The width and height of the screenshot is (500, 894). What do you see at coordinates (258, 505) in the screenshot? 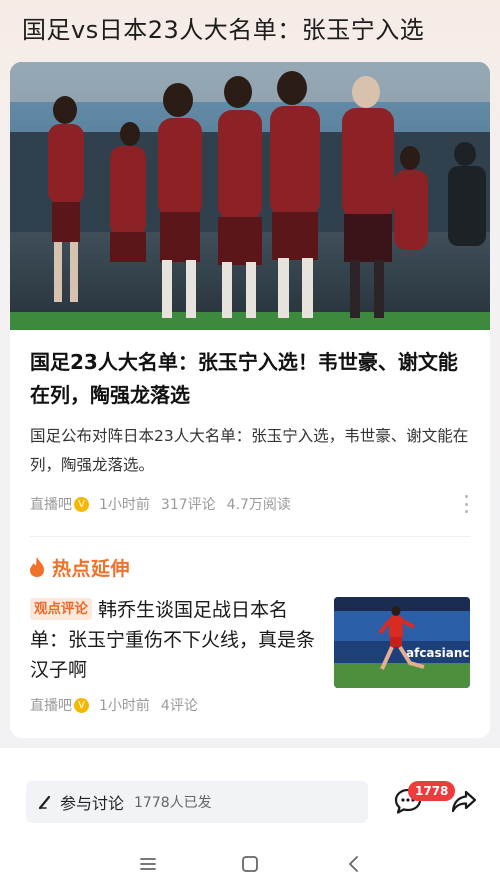
I see `article-reads: 4.7万阅读` at bounding box center [258, 505].